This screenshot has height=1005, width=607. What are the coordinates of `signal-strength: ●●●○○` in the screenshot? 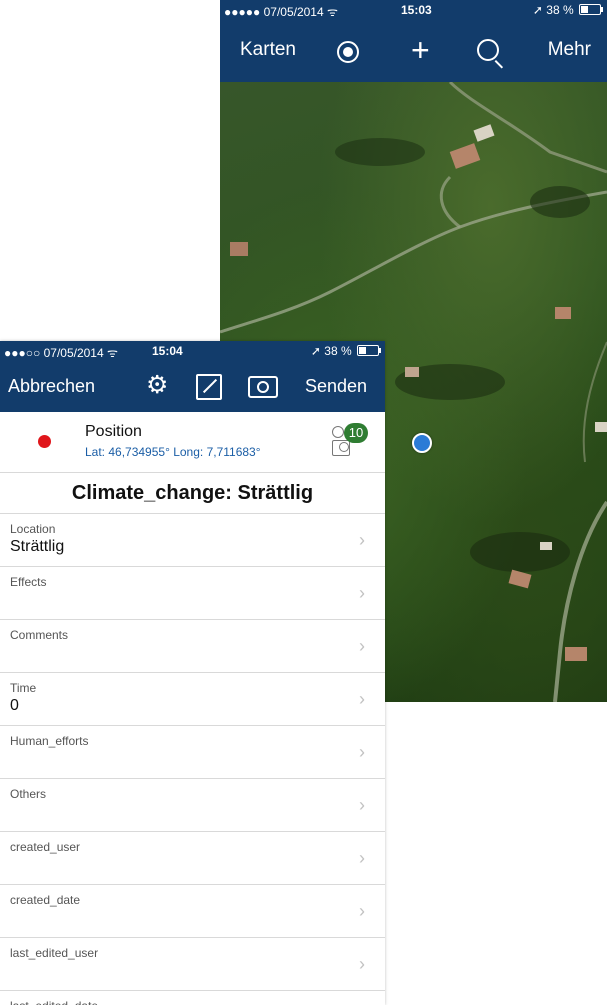 It's located at (22, 353).